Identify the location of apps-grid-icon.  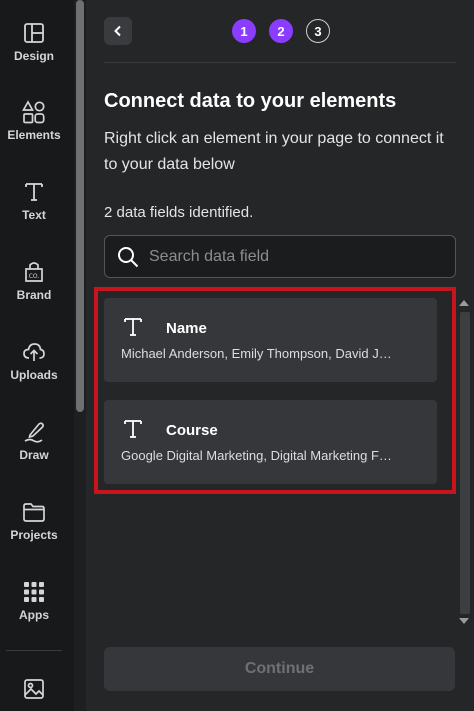
(34, 592).